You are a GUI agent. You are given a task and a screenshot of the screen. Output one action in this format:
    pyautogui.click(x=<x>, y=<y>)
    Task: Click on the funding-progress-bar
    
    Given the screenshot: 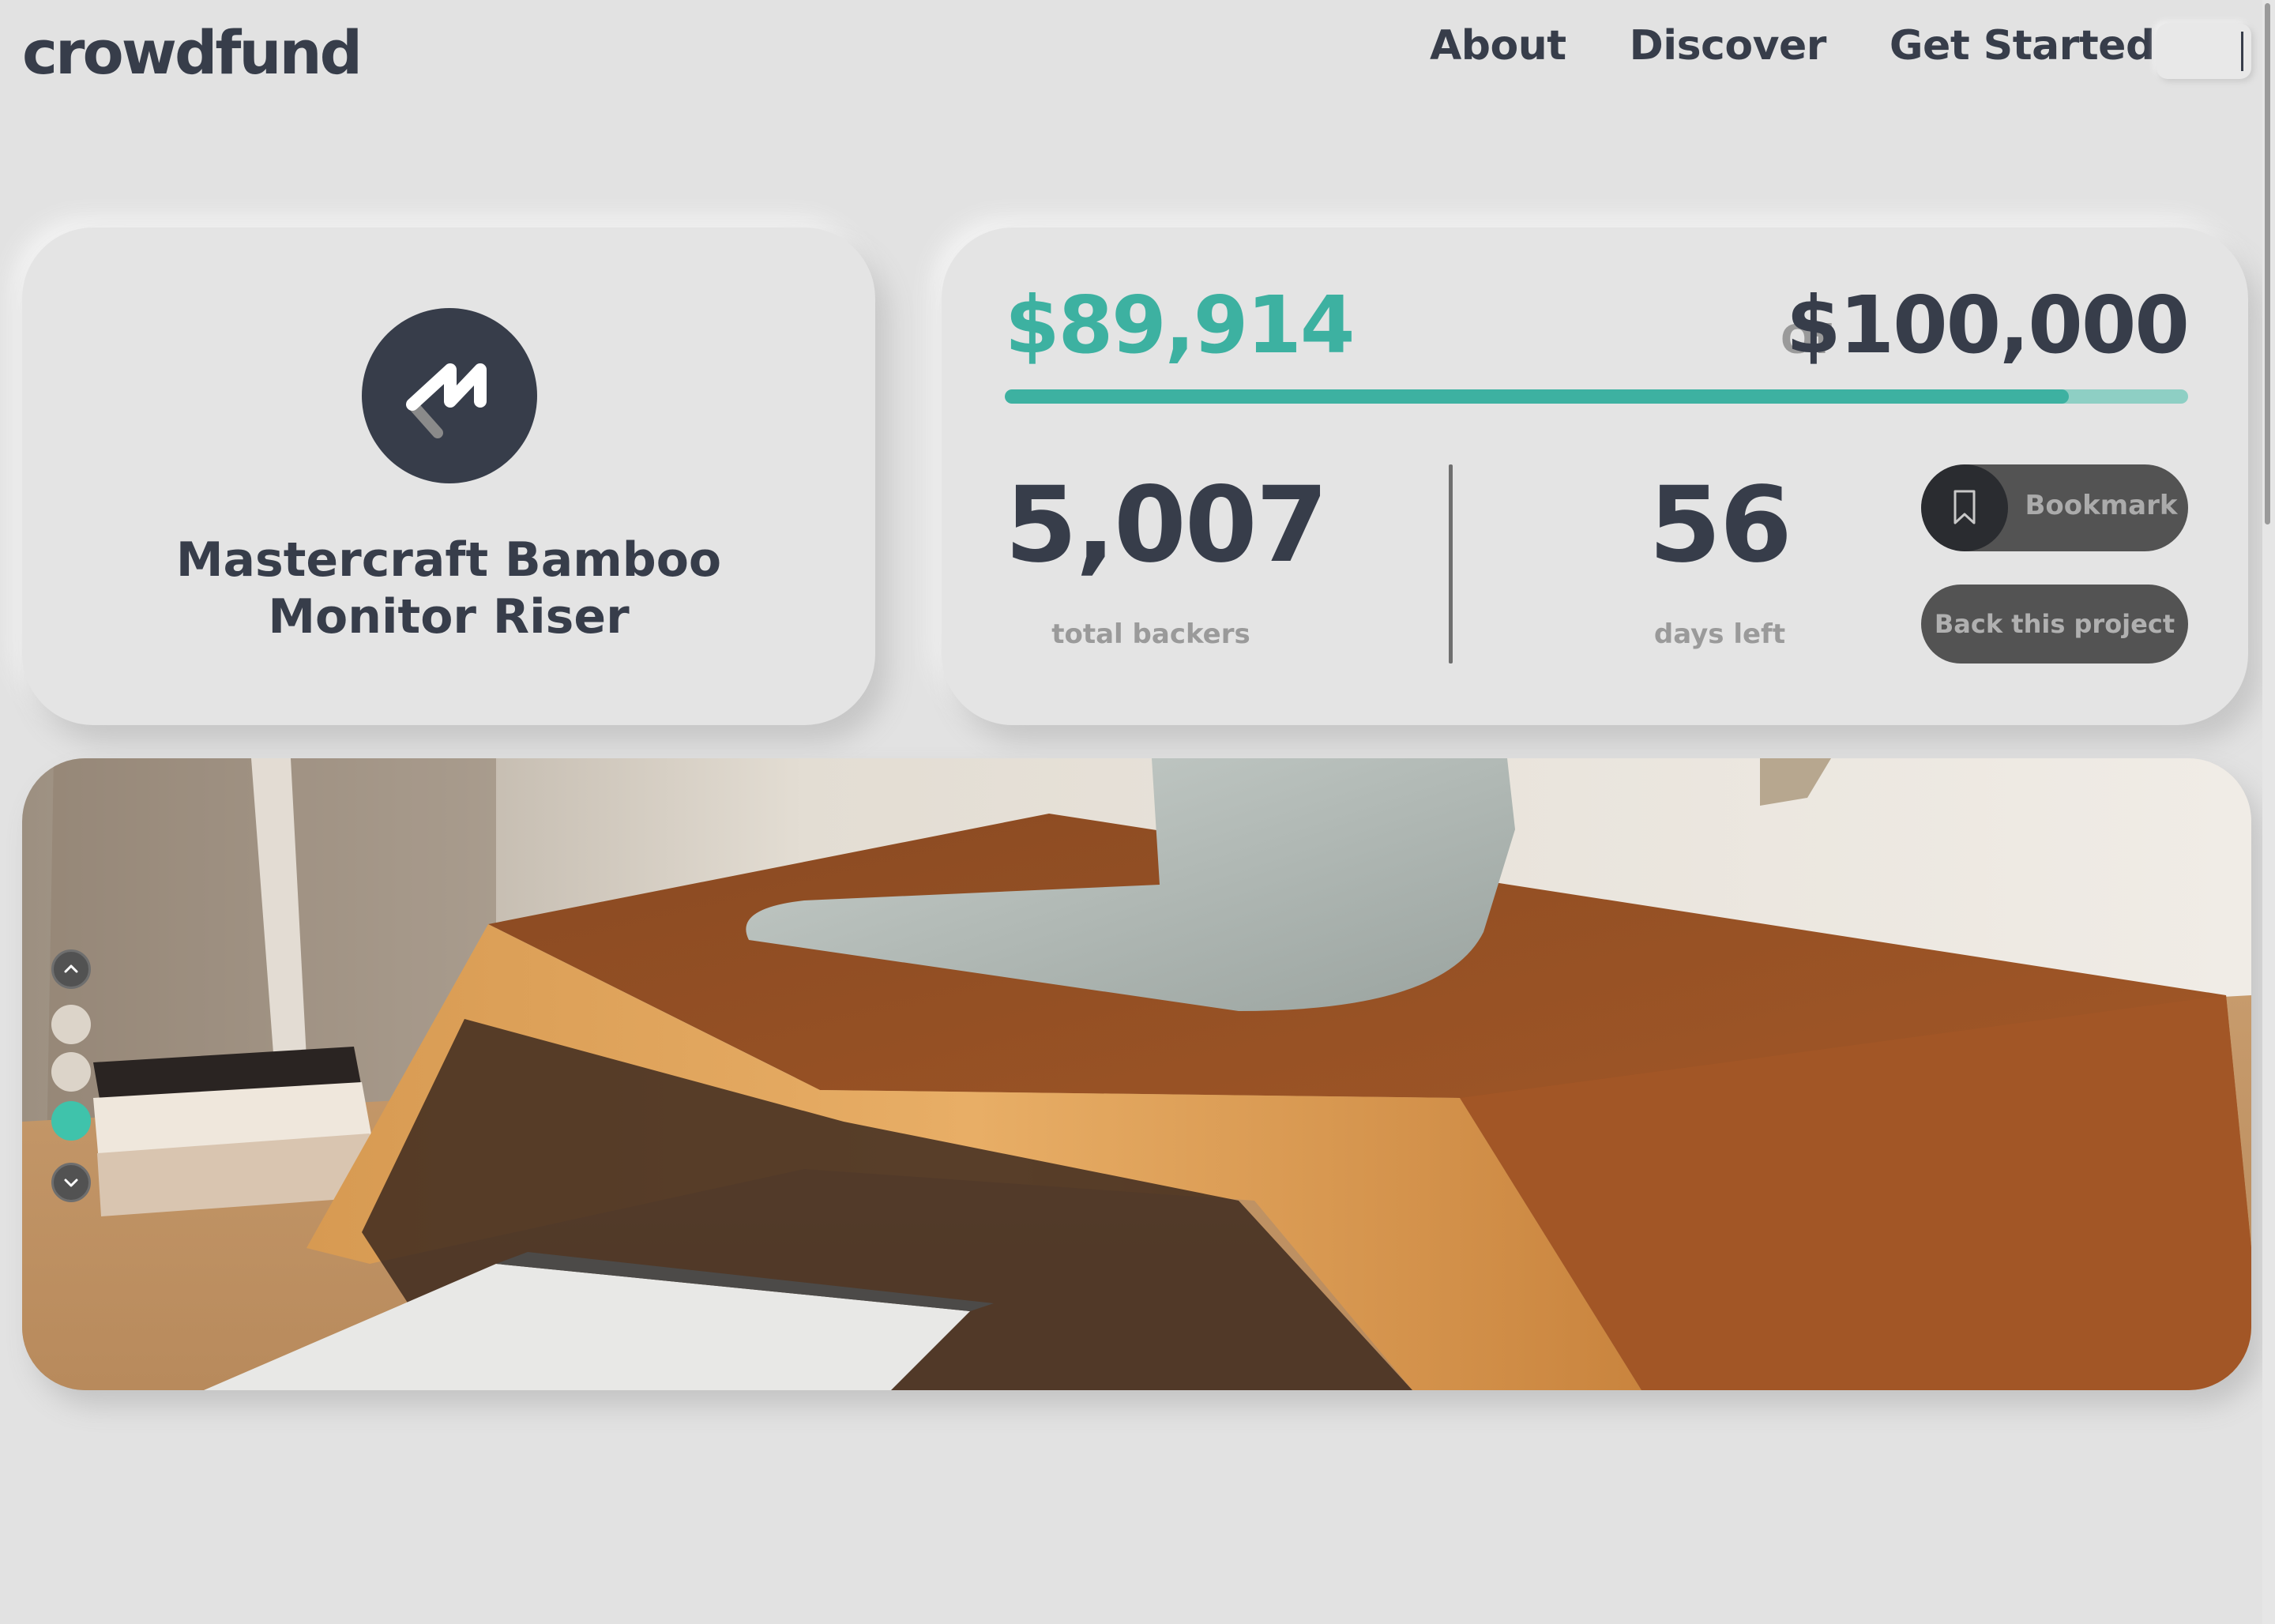 What is the action you would take?
    pyautogui.click(x=1596, y=396)
    